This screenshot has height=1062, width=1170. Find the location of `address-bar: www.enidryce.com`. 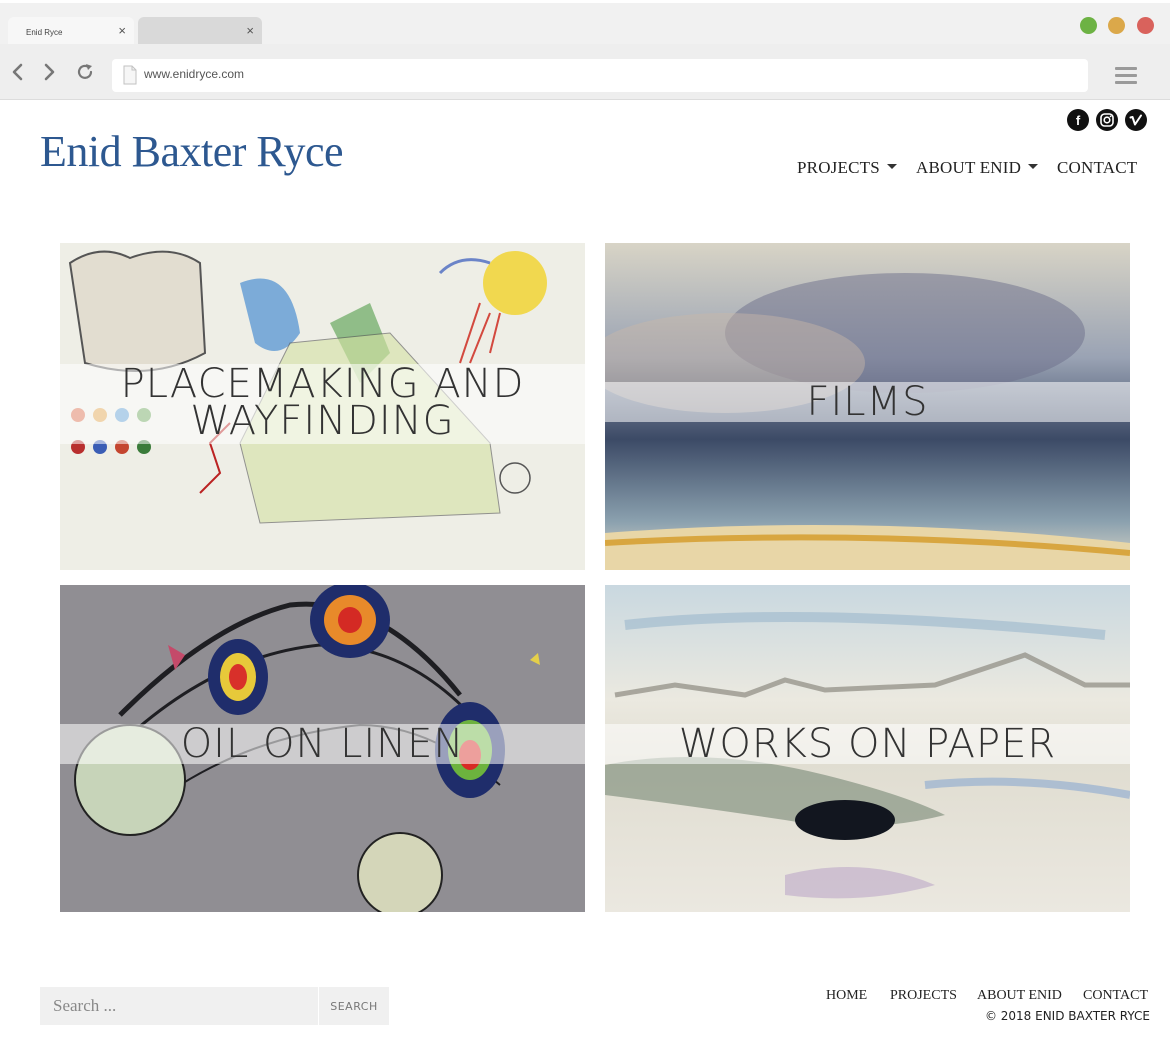

address-bar: www.enidryce.com is located at coordinates (600, 75).